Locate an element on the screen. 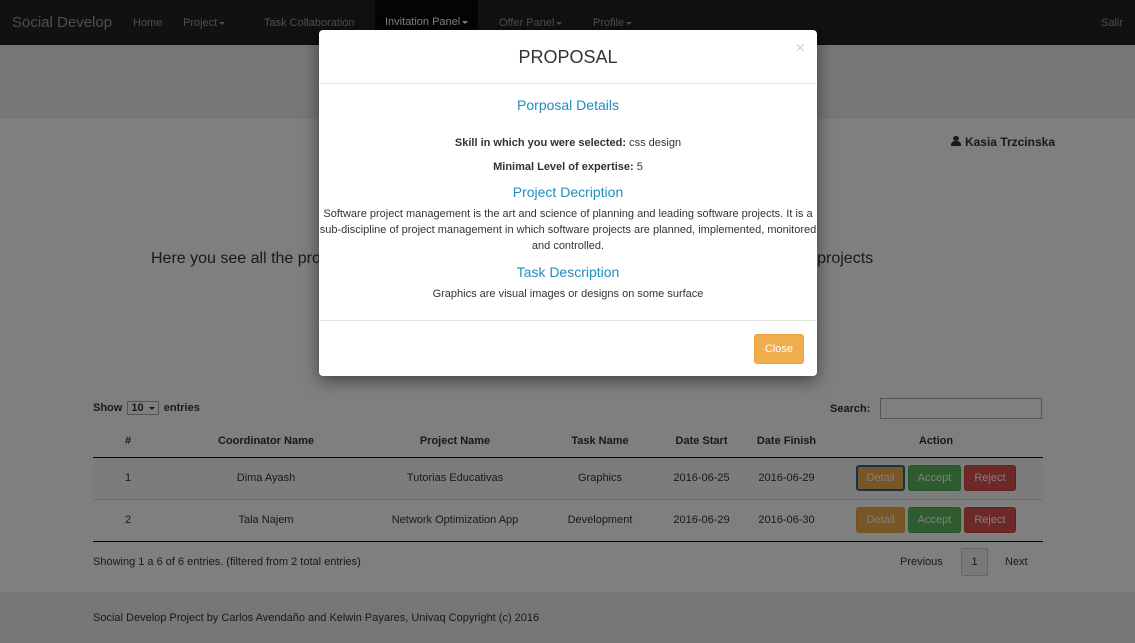 Image resolution: width=1135 pixels, height=643 pixels. level-value: 5 is located at coordinates (639, 167).